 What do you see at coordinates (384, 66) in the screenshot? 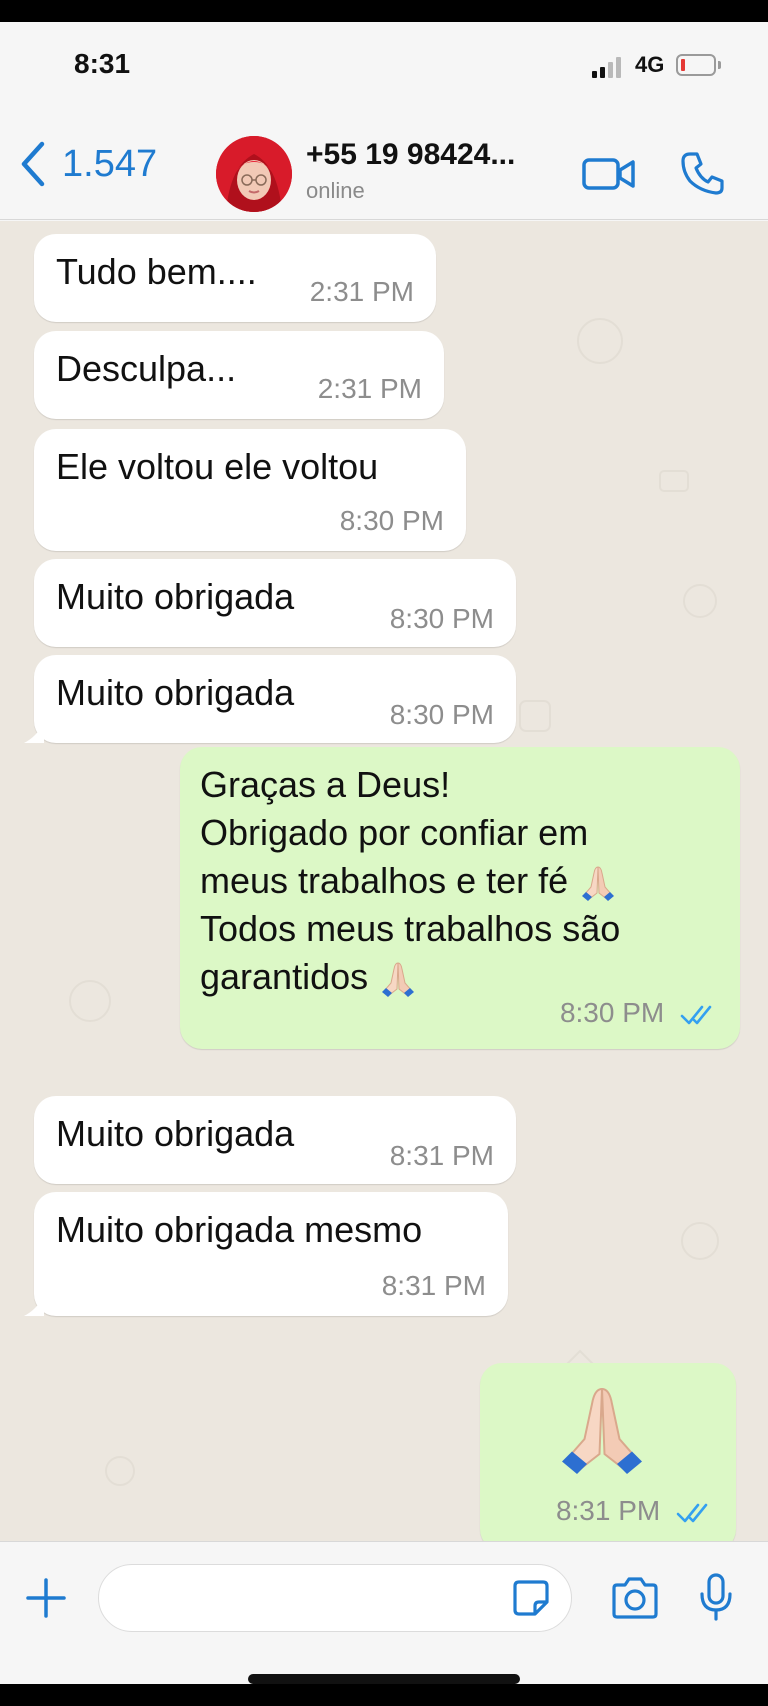
I see `status-bar: 8:31 4G` at bounding box center [384, 66].